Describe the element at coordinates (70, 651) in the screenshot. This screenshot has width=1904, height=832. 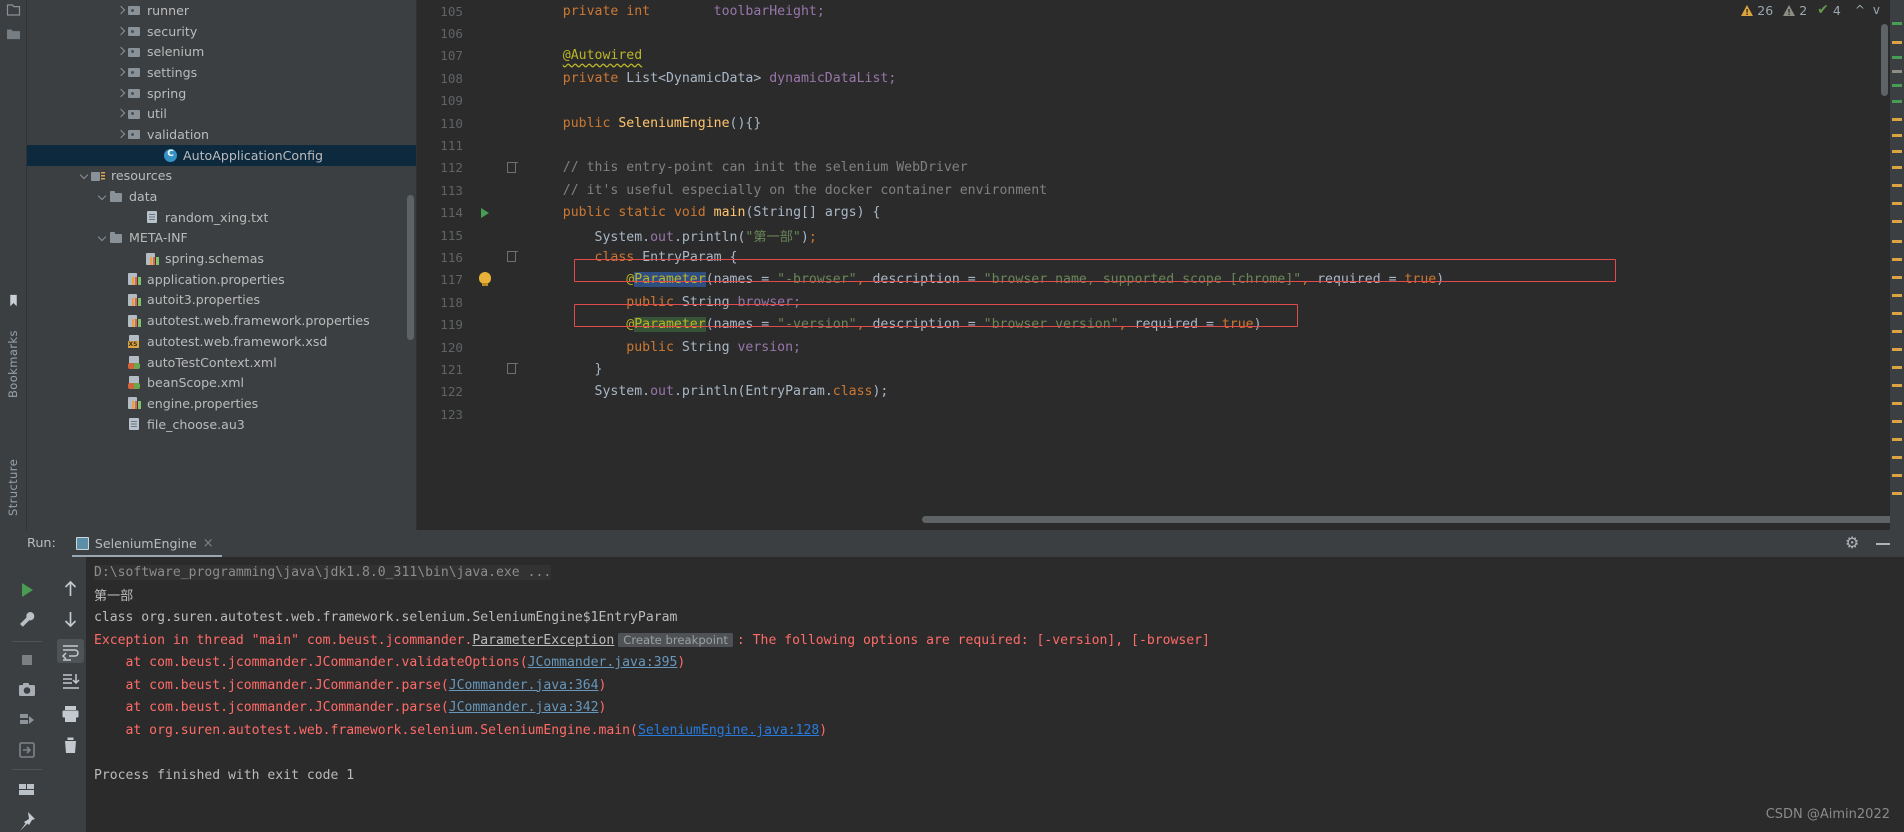
I see `soft-wrap-icon` at that location.